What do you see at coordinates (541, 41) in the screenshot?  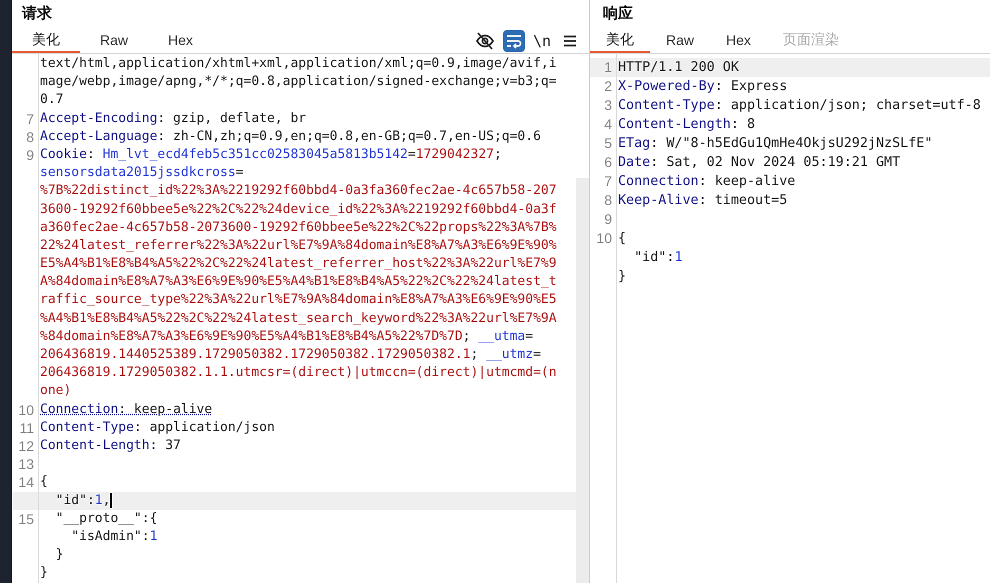 I see `newline-toggle-button: \n` at bounding box center [541, 41].